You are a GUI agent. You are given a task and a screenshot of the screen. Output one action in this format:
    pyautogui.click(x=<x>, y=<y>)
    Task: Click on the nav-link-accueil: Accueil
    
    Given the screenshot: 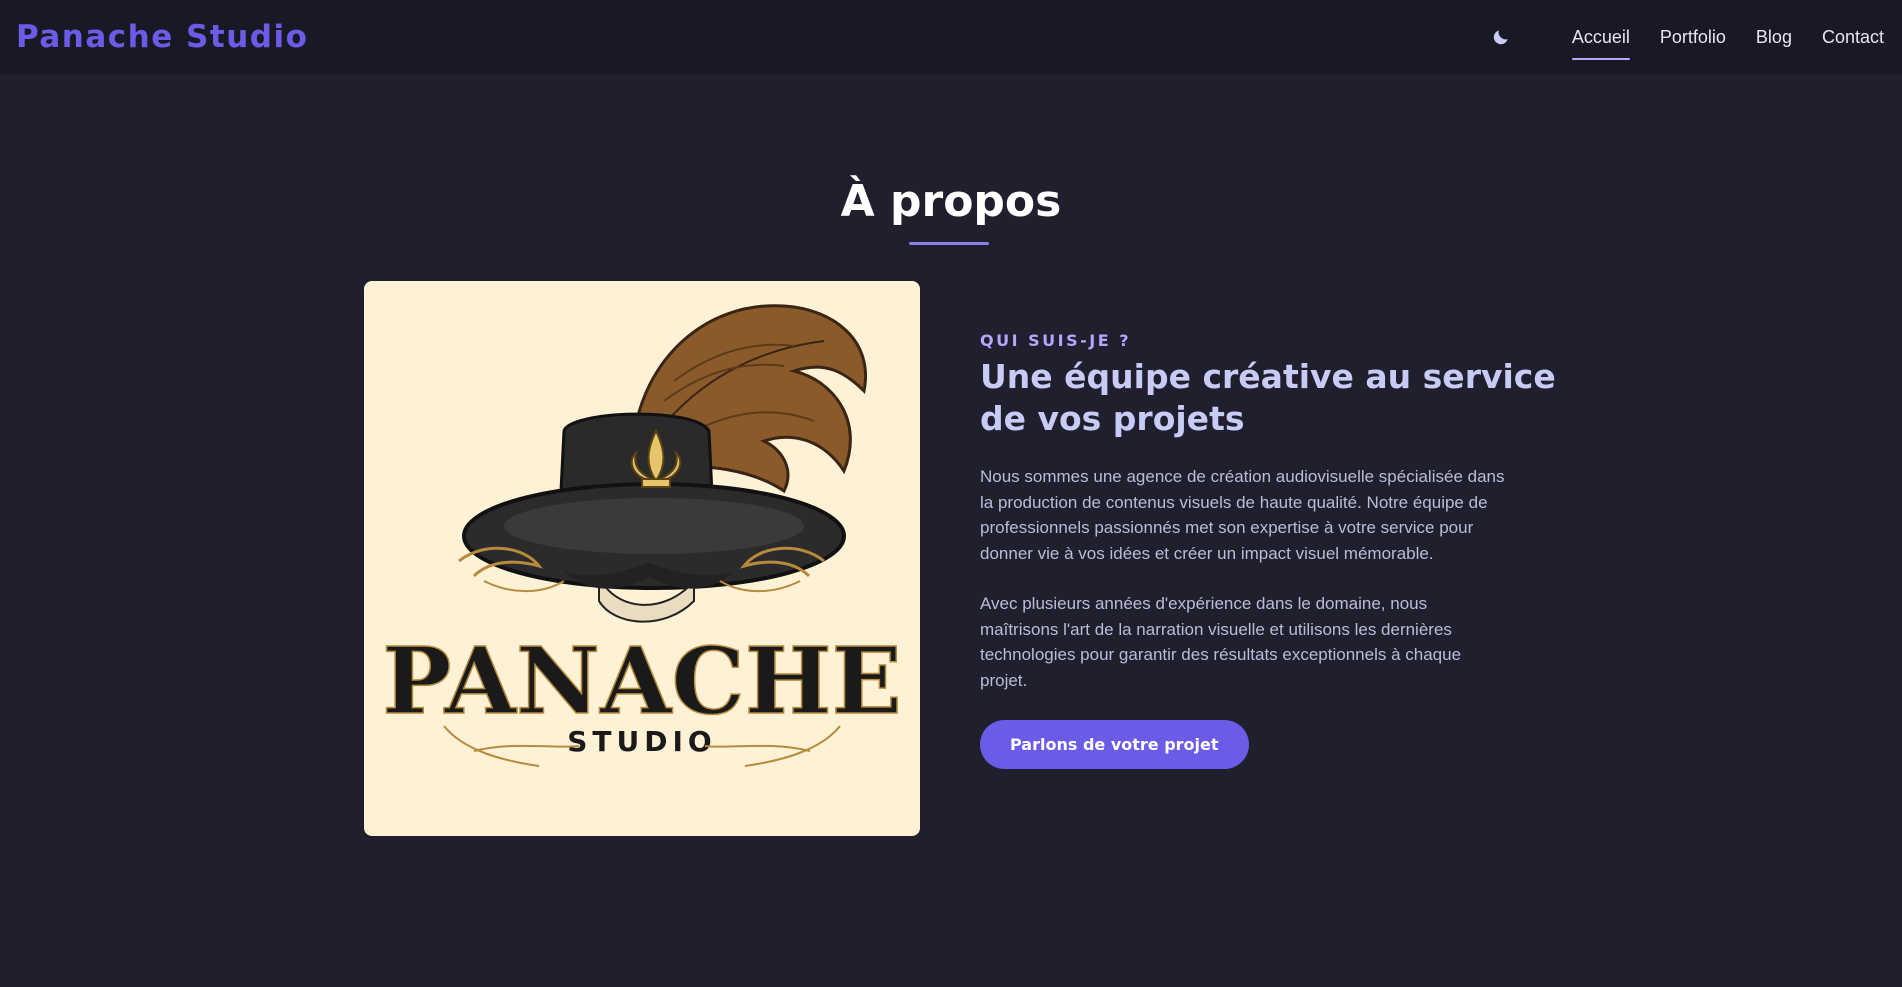 What is the action you would take?
    pyautogui.click(x=1600, y=40)
    